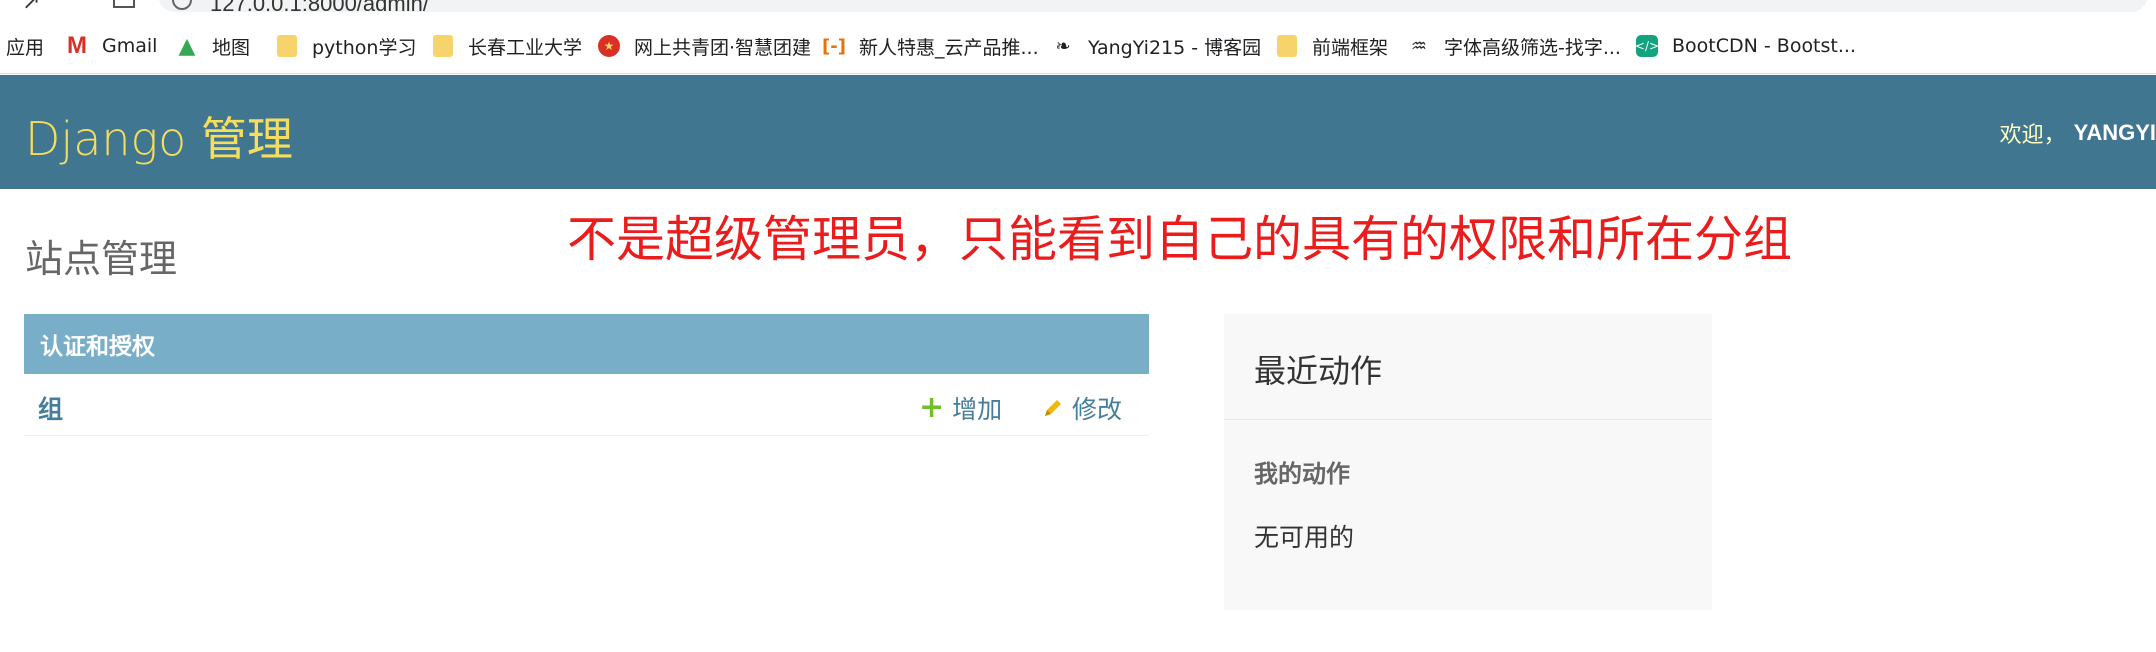  Describe the element at coordinates (159, 136) in the screenshot. I see `site-branding: Django 管理` at that location.